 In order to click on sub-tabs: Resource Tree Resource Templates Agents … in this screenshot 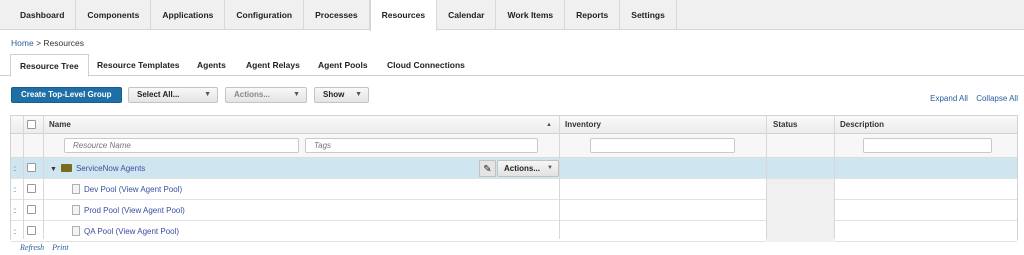, I will do `click(512, 65)`.